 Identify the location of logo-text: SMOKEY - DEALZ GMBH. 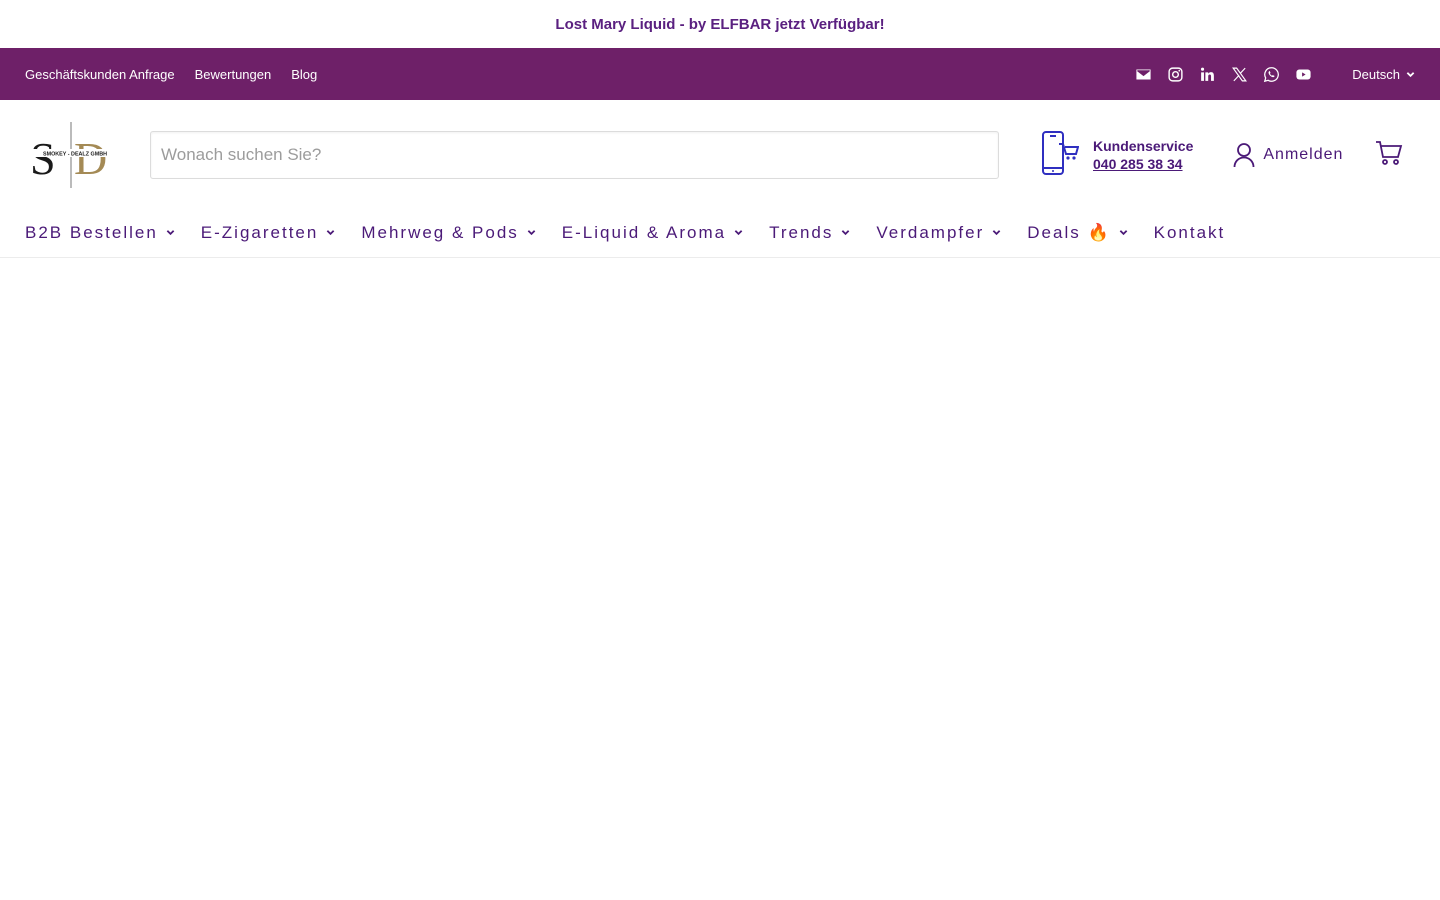
(75, 155).